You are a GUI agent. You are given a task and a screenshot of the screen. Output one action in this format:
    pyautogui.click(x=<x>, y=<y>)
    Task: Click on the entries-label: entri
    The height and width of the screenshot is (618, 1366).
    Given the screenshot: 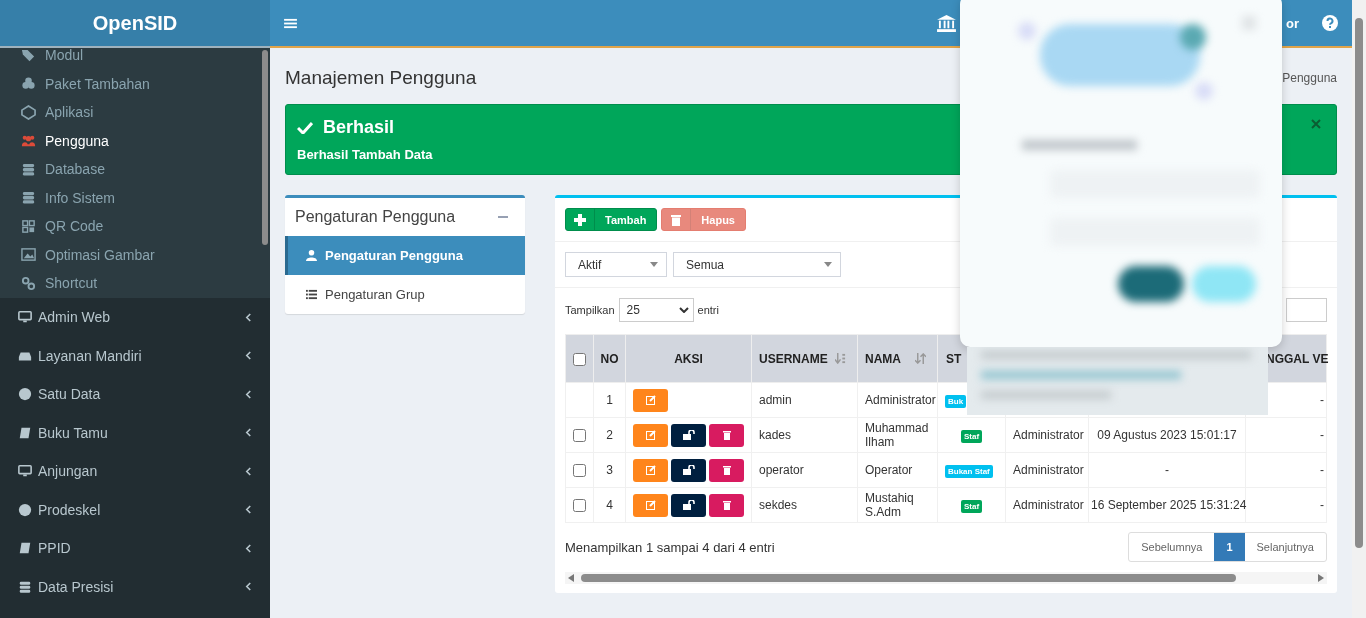 What is the action you would take?
    pyautogui.click(x=708, y=310)
    